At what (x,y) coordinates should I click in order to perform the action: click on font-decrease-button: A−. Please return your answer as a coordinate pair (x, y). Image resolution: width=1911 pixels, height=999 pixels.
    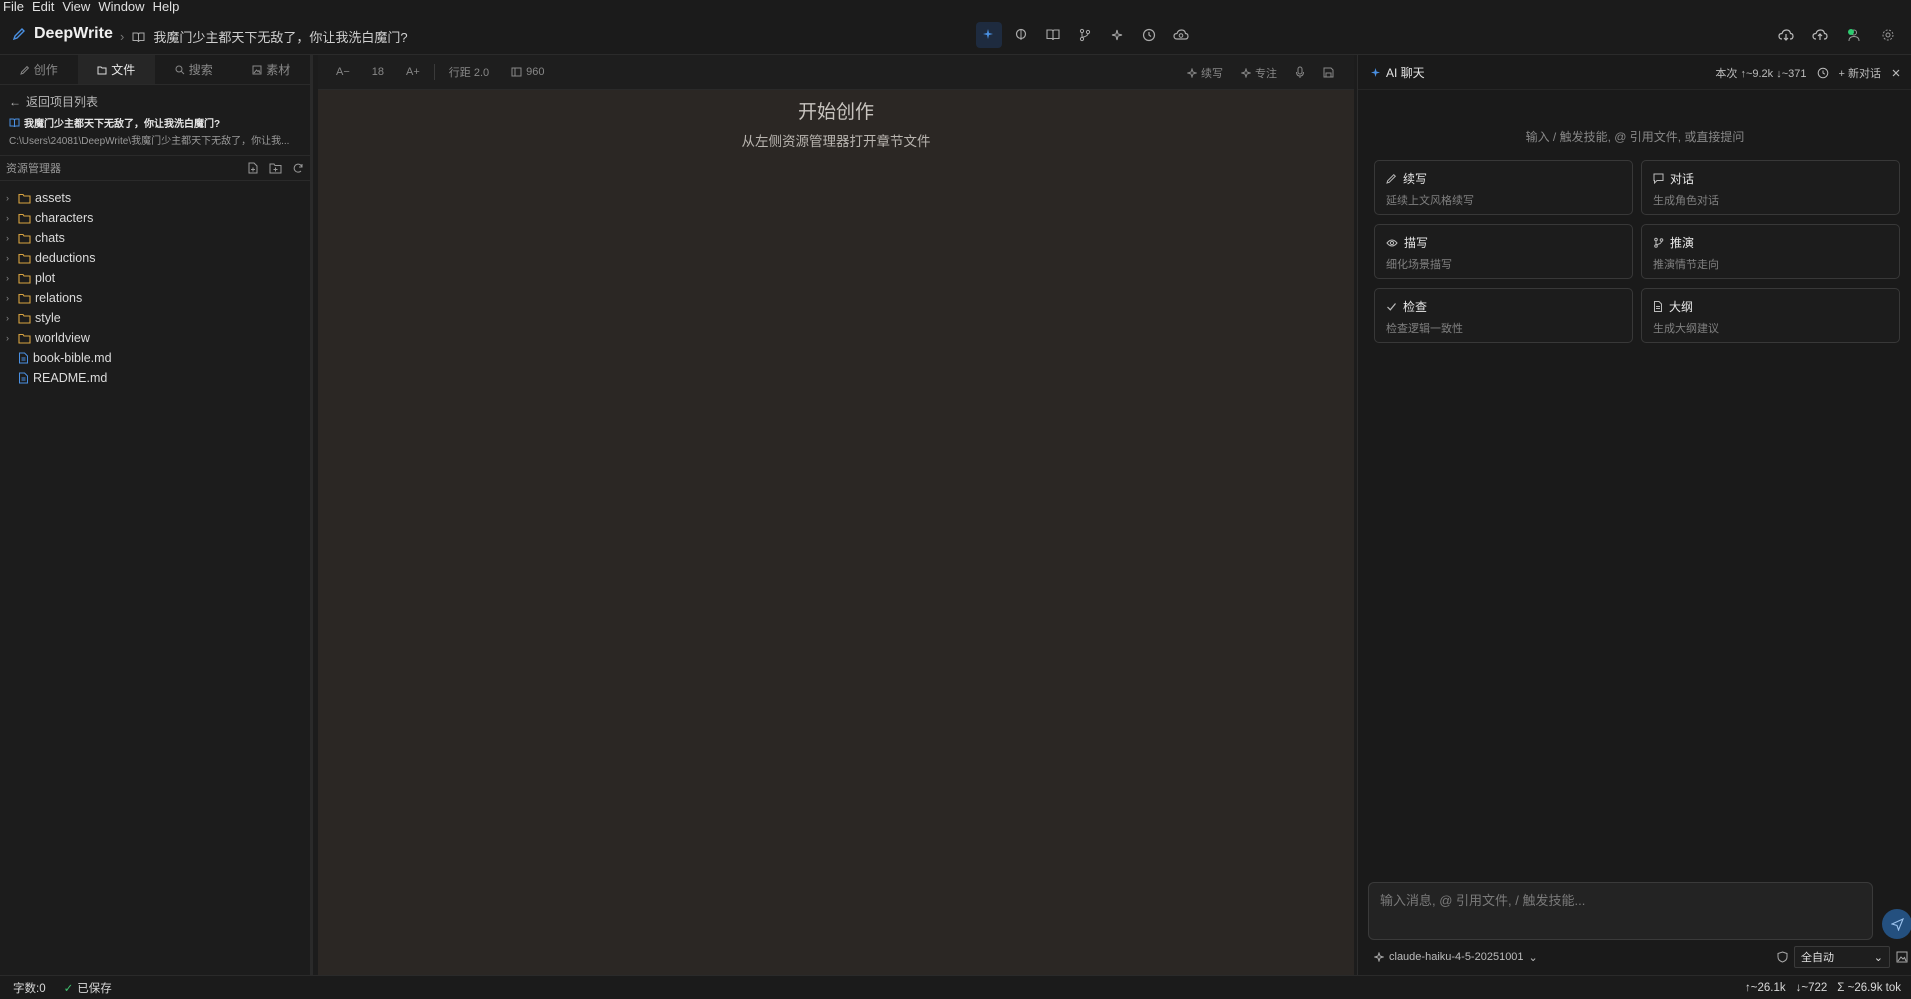
    Looking at the image, I should click on (343, 72).